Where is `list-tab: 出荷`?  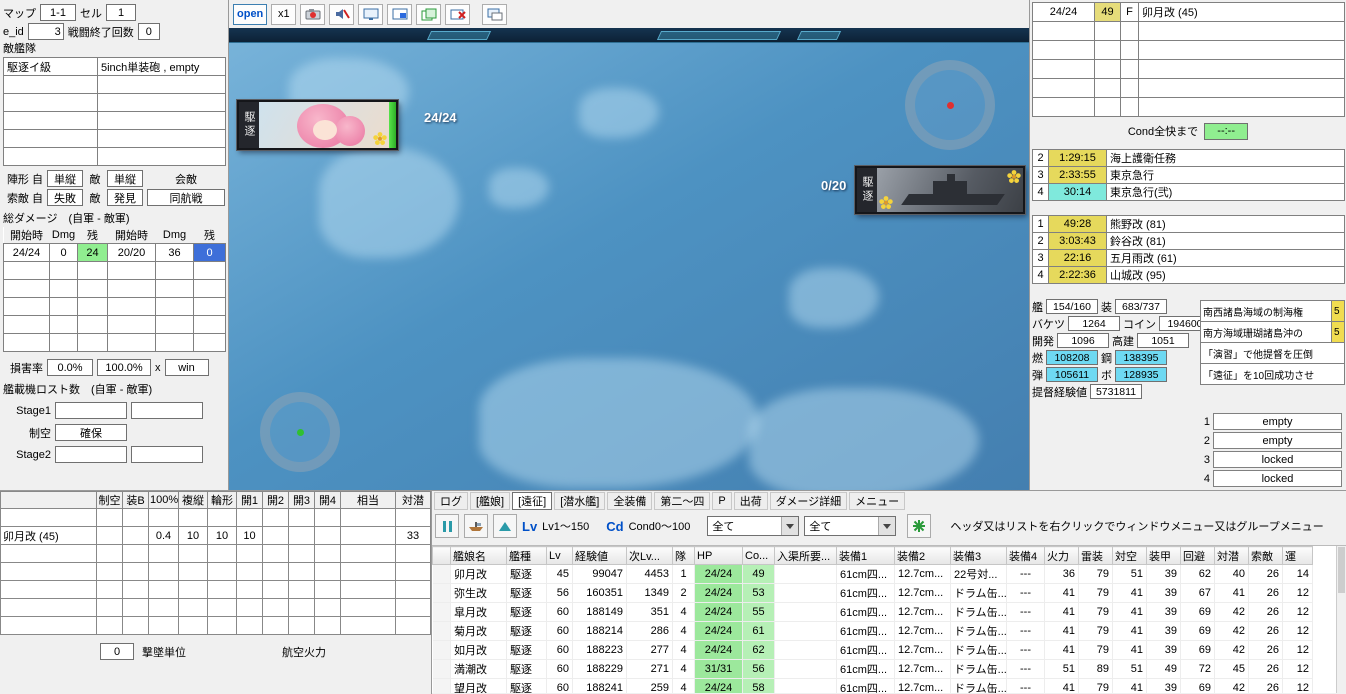
list-tab: 出荷 is located at coordinates (750, 501).